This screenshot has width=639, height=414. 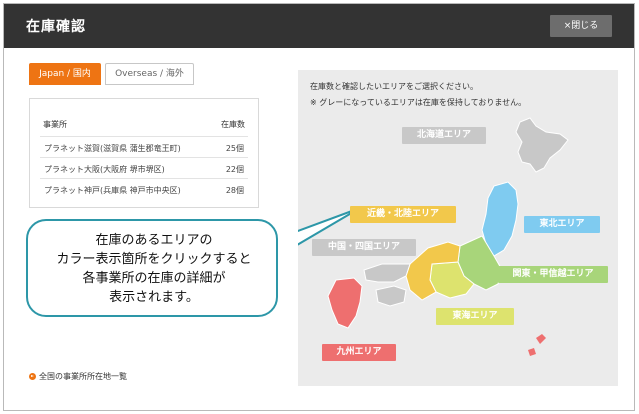 I want to click on area-label-chugoku-shikoku: 中国・四国エリア, so click(x=364, y=247).